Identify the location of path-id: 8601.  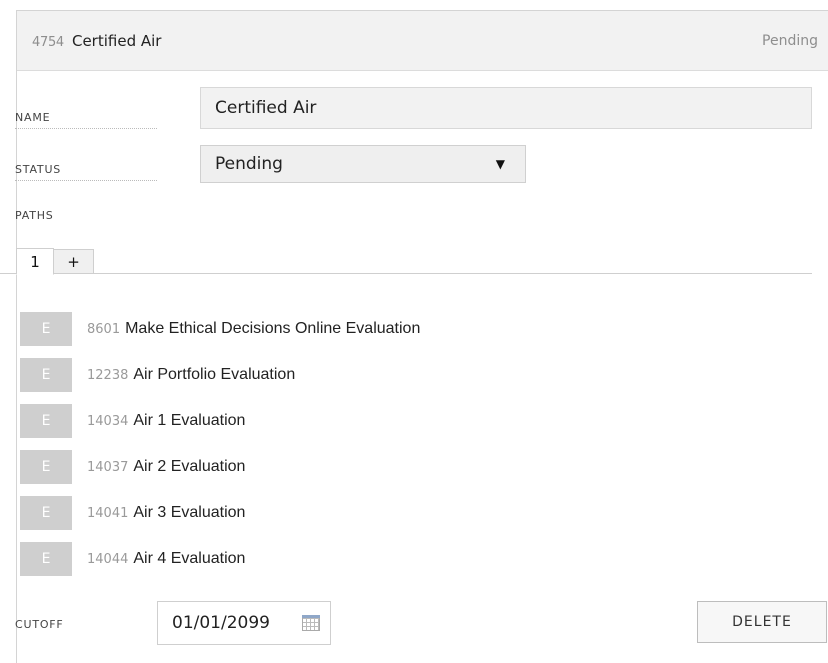
(104, 329).